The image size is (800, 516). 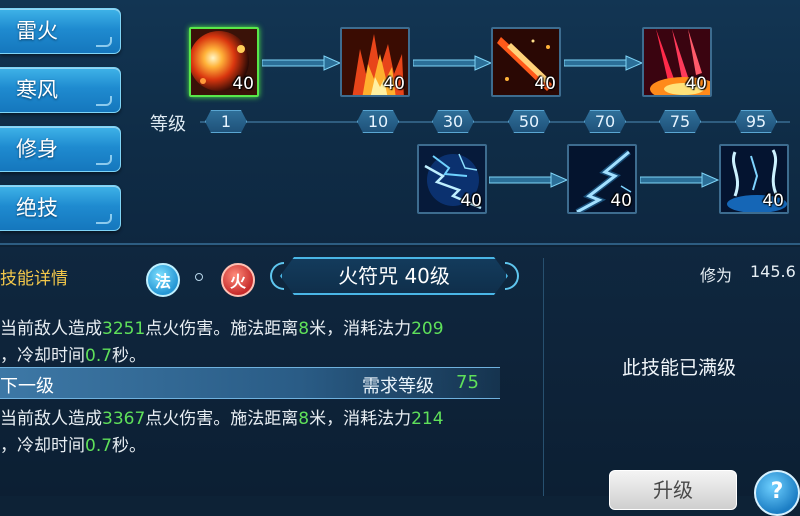 I want to click on cultivation-label: 修为, so click(x=716, y=275).